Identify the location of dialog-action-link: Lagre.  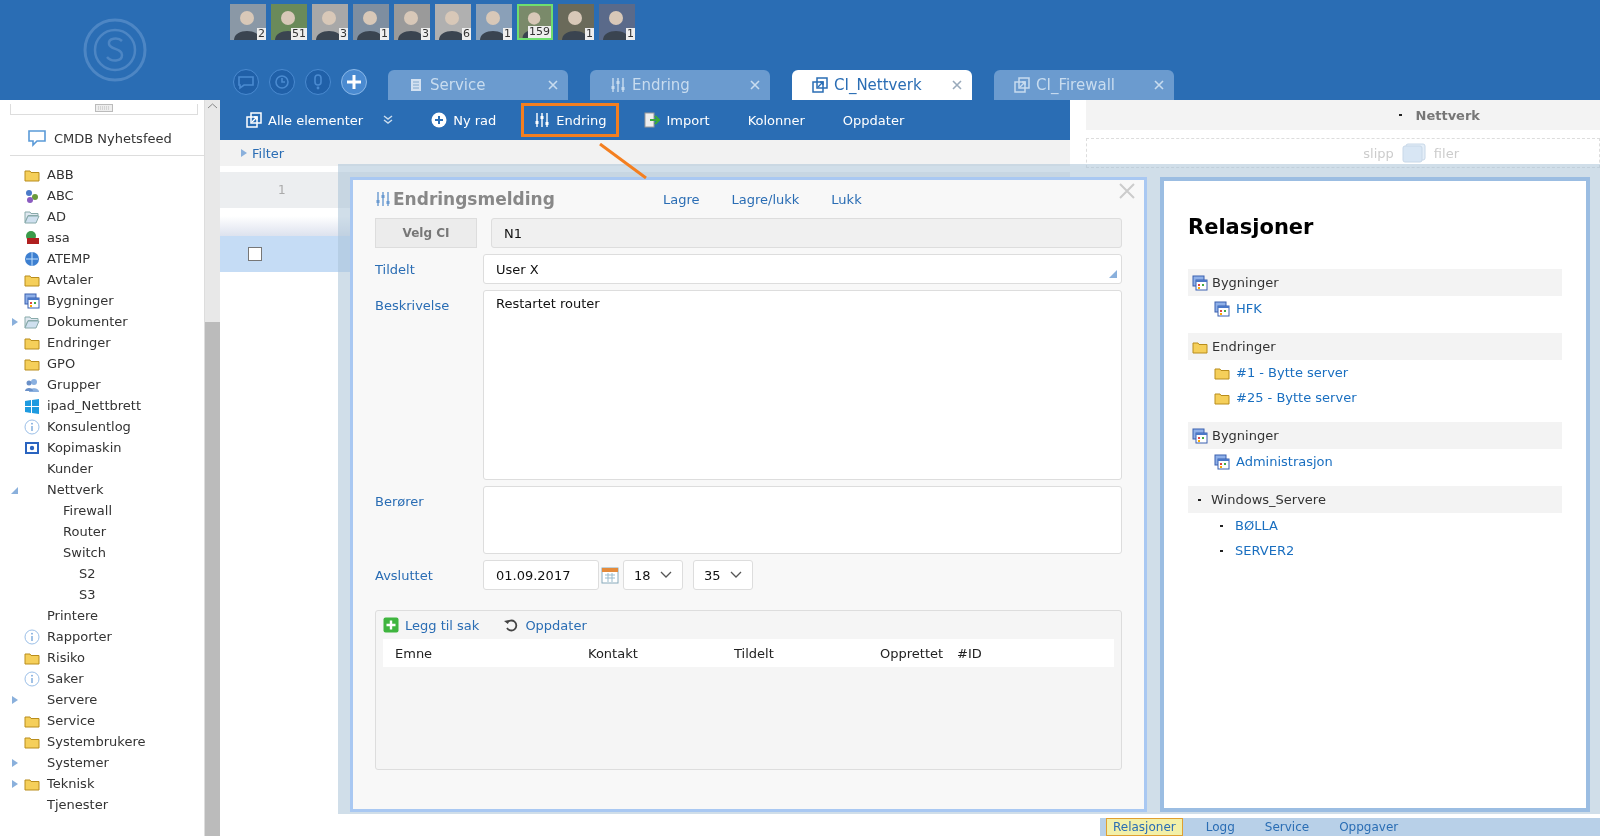
(681, 199).